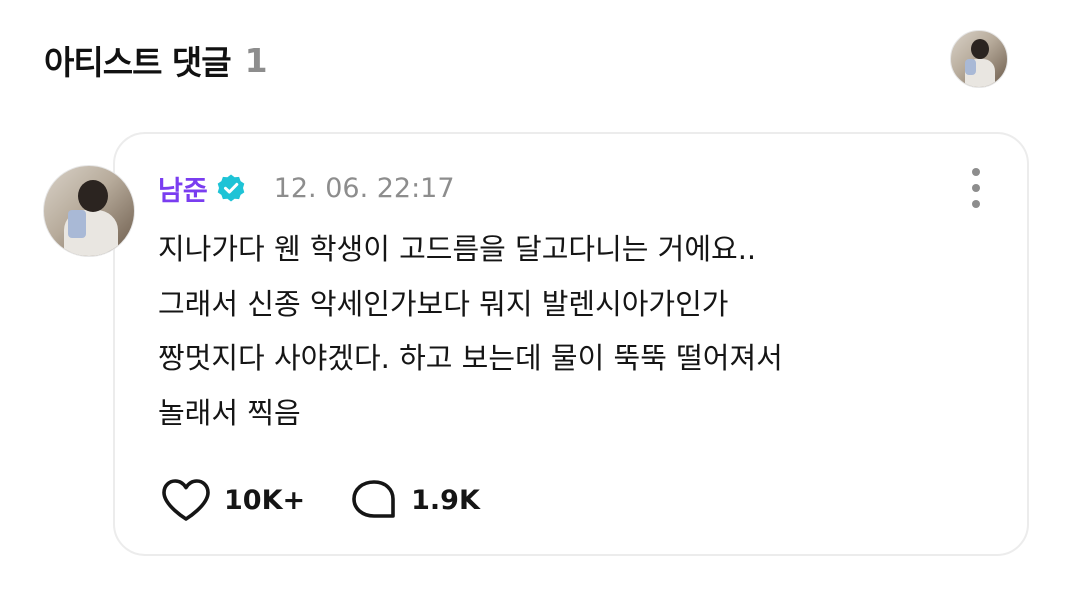 Image resolution: width=1079 pixels, height=602 pixels. I want to click on comment-count: 1, so click(256, 60).